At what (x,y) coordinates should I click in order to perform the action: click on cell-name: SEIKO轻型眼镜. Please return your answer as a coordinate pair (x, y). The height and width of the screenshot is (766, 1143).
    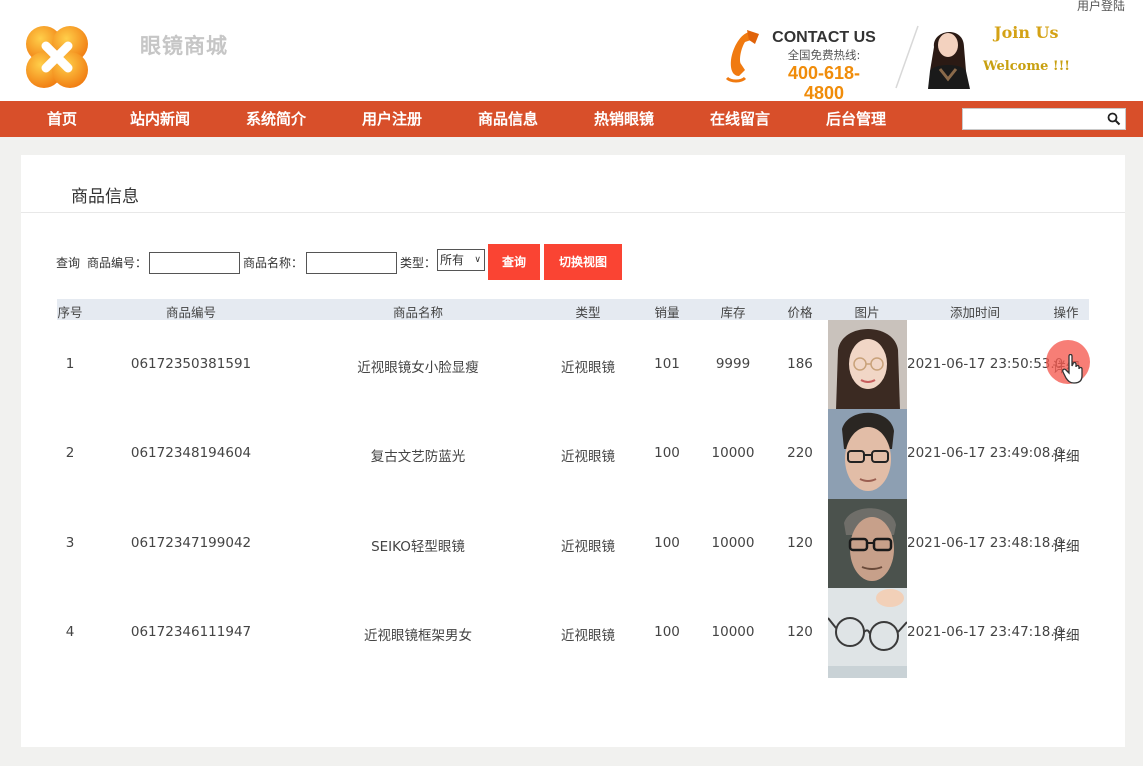
    Looking at the image, I should click on (418, 547).